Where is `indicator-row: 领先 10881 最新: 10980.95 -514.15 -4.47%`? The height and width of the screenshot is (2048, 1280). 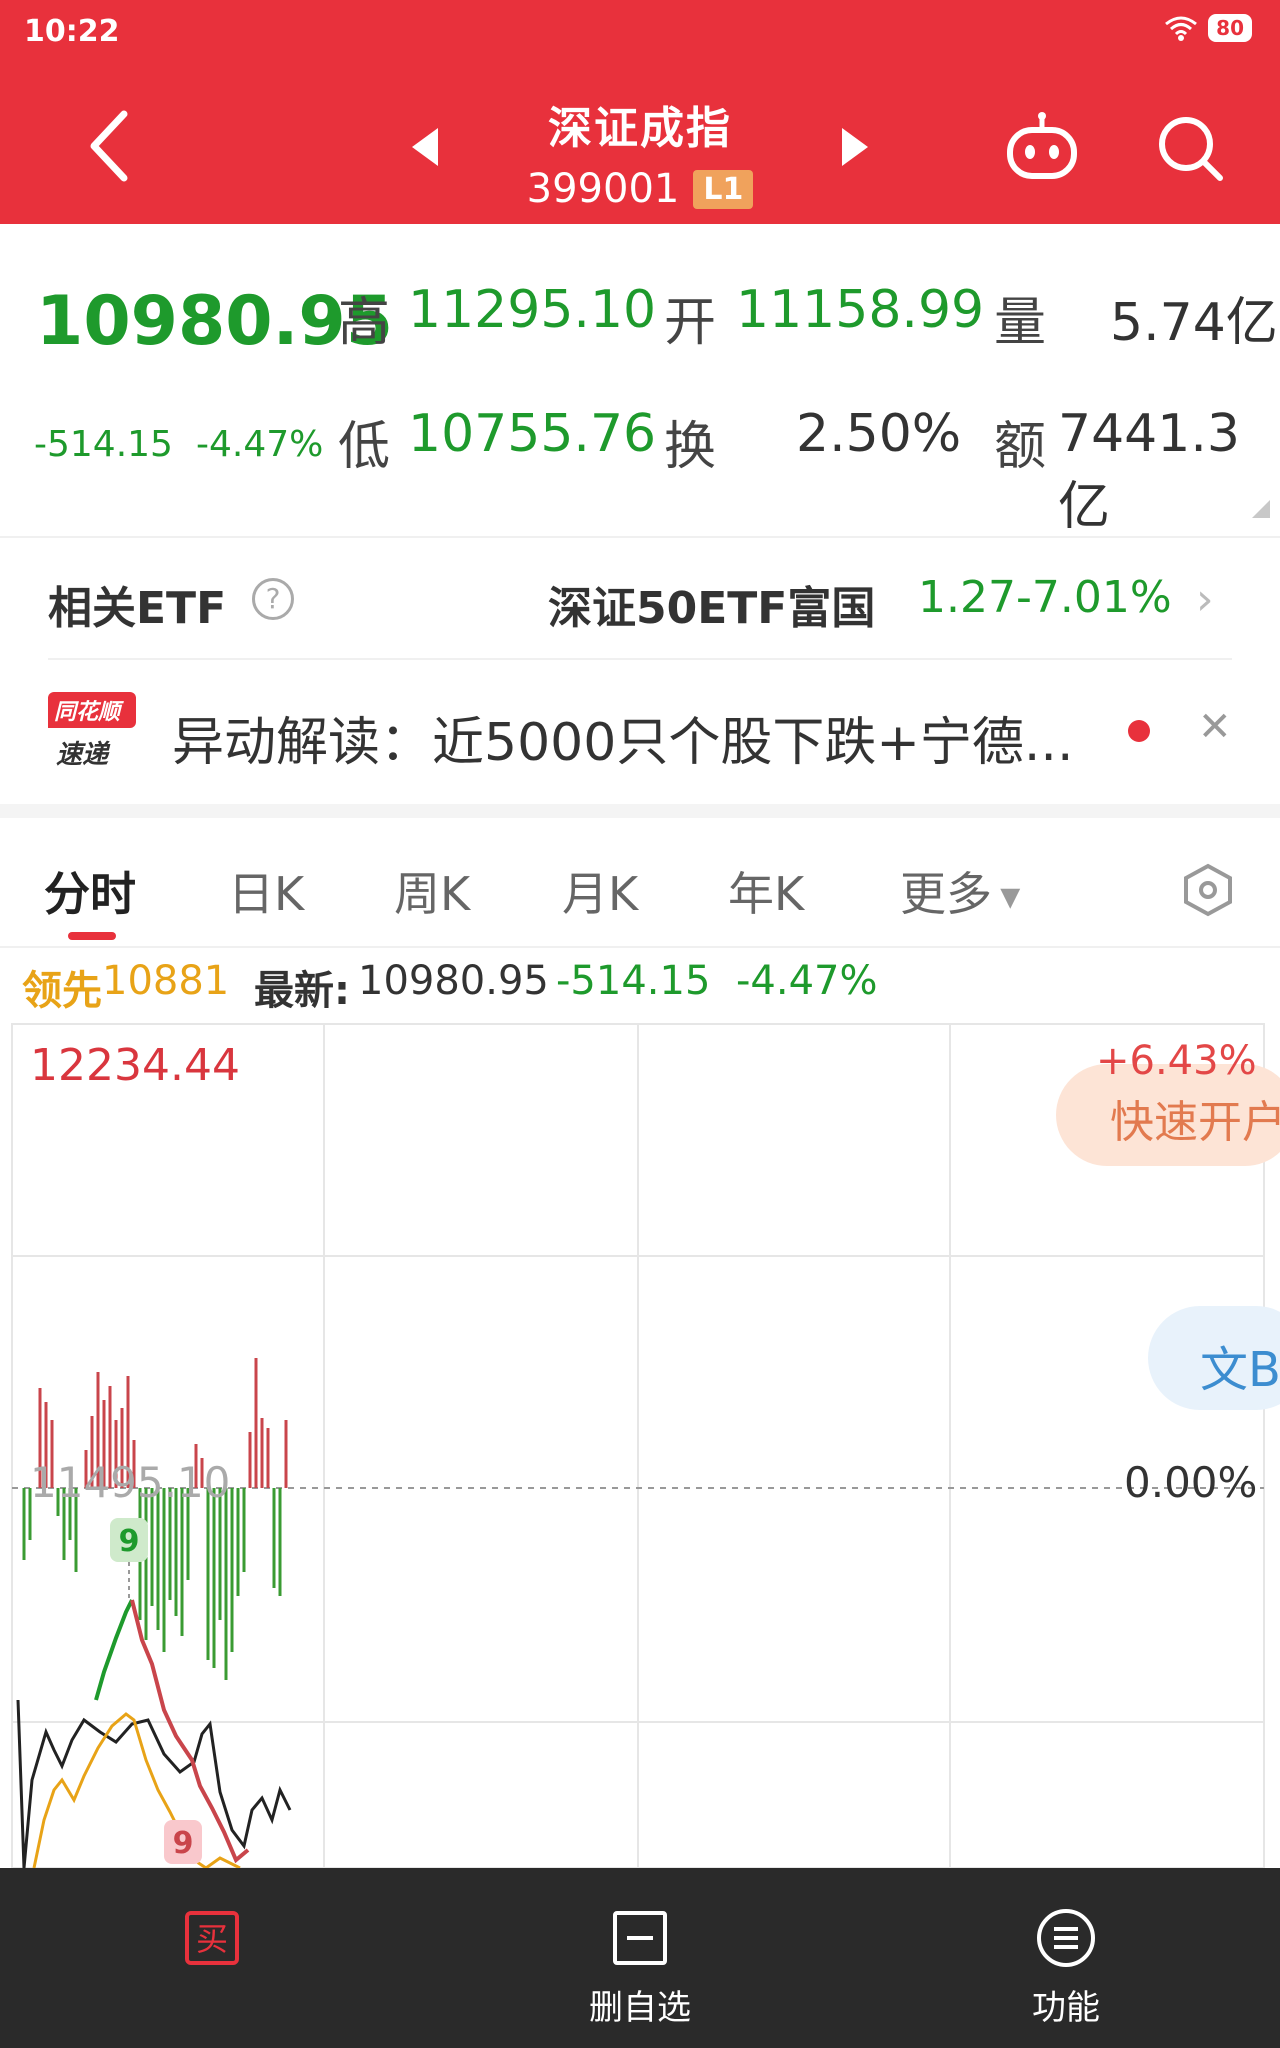
indicator-row: 领先 10881 最新: 10980.95 -514.15 -4.47% is located at coordinates (640, 988).